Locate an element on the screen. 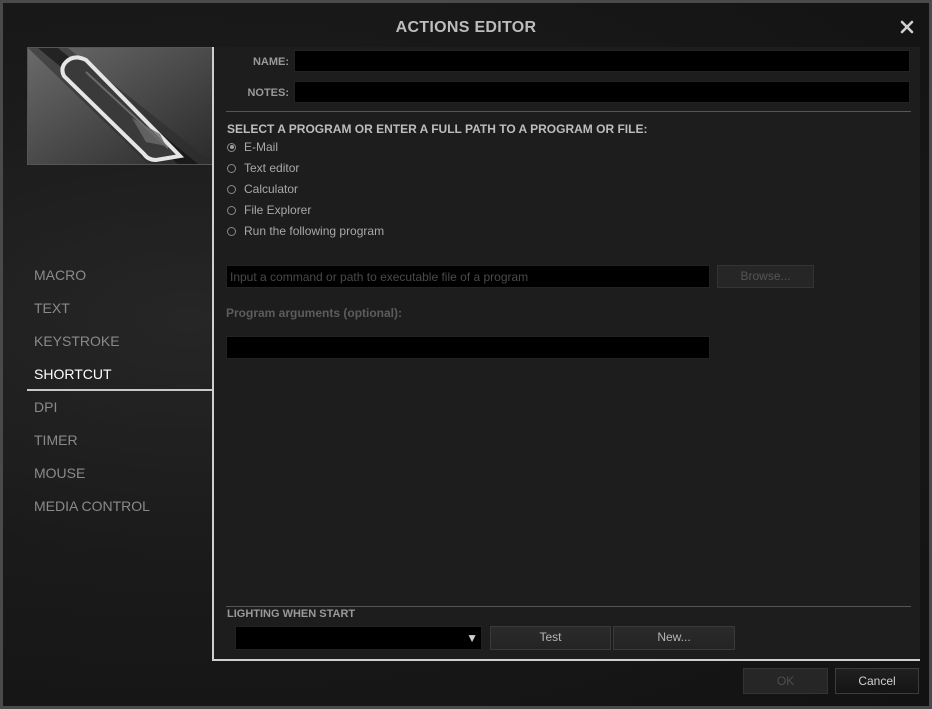  notes-input is located at coordinates (602, 92).